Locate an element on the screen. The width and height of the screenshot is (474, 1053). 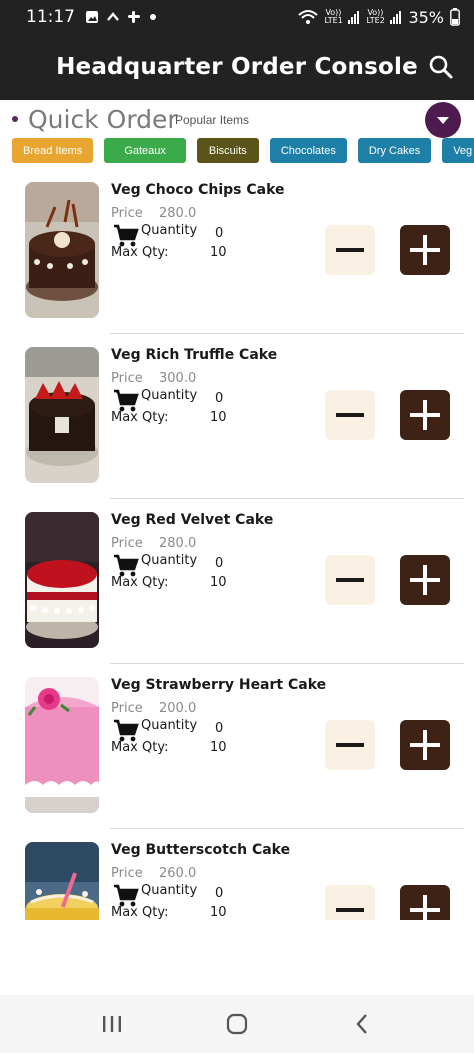
chip-gateaux: Gateaux is located at coordinates (145, 150).